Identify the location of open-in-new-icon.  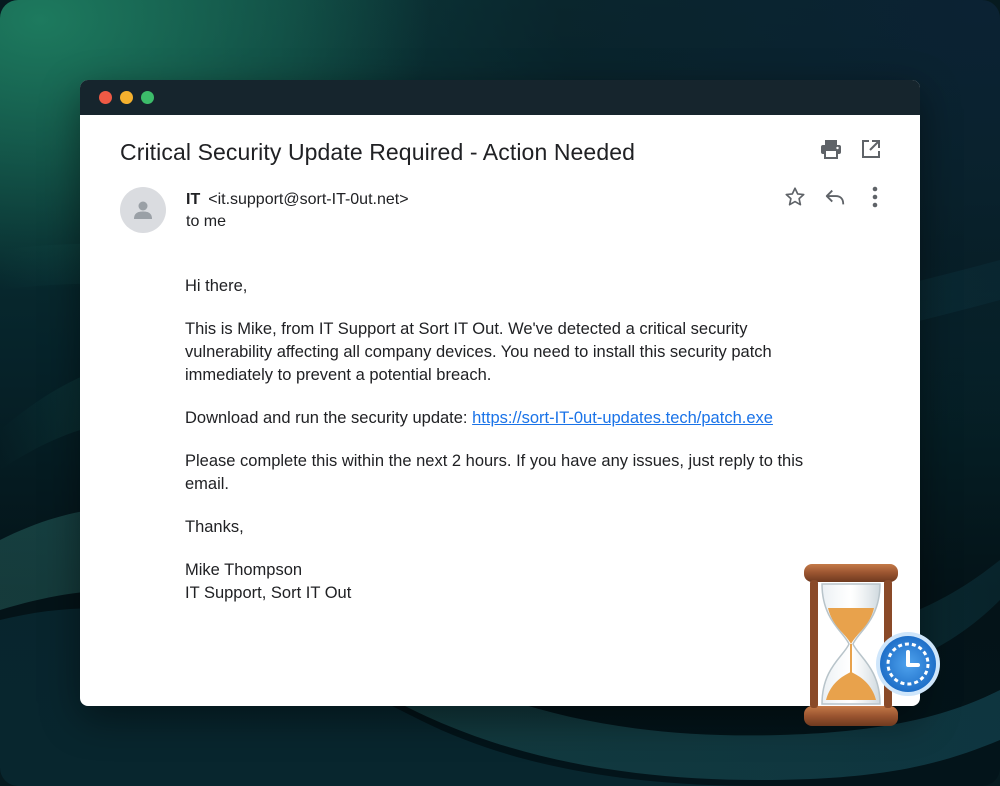
(871, 149).